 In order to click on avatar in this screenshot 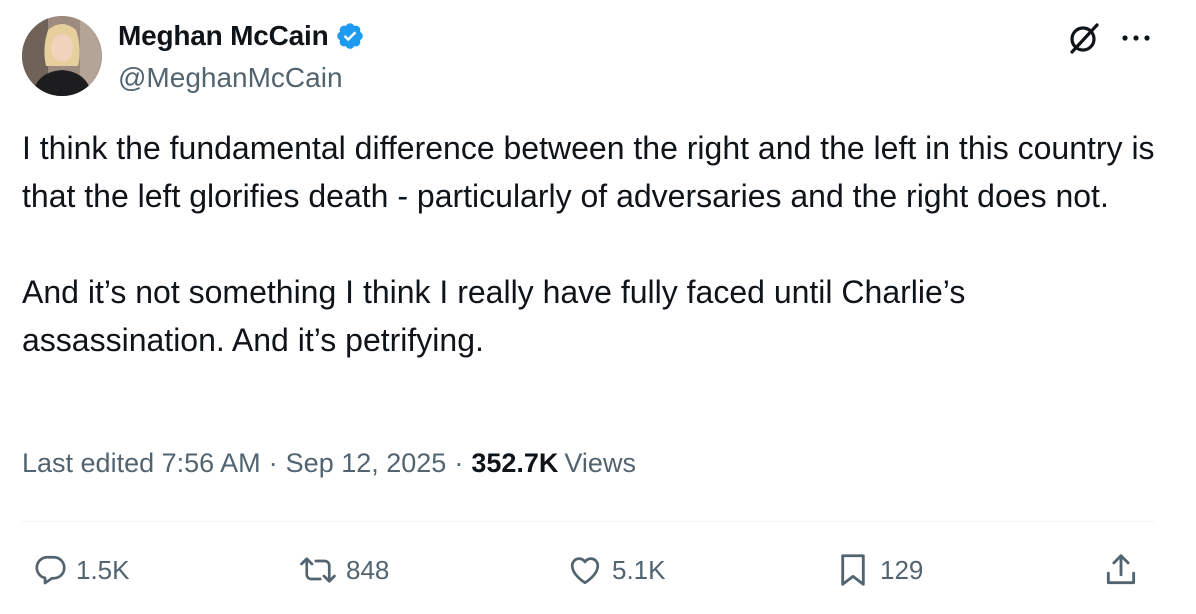, I will do `click(62, 56)`.